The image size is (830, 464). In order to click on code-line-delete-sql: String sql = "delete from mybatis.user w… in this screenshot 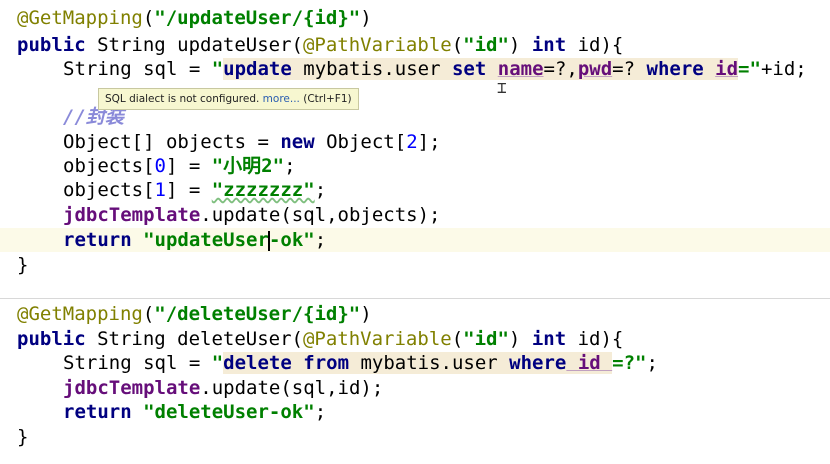, I will do `click(337, 363)`.